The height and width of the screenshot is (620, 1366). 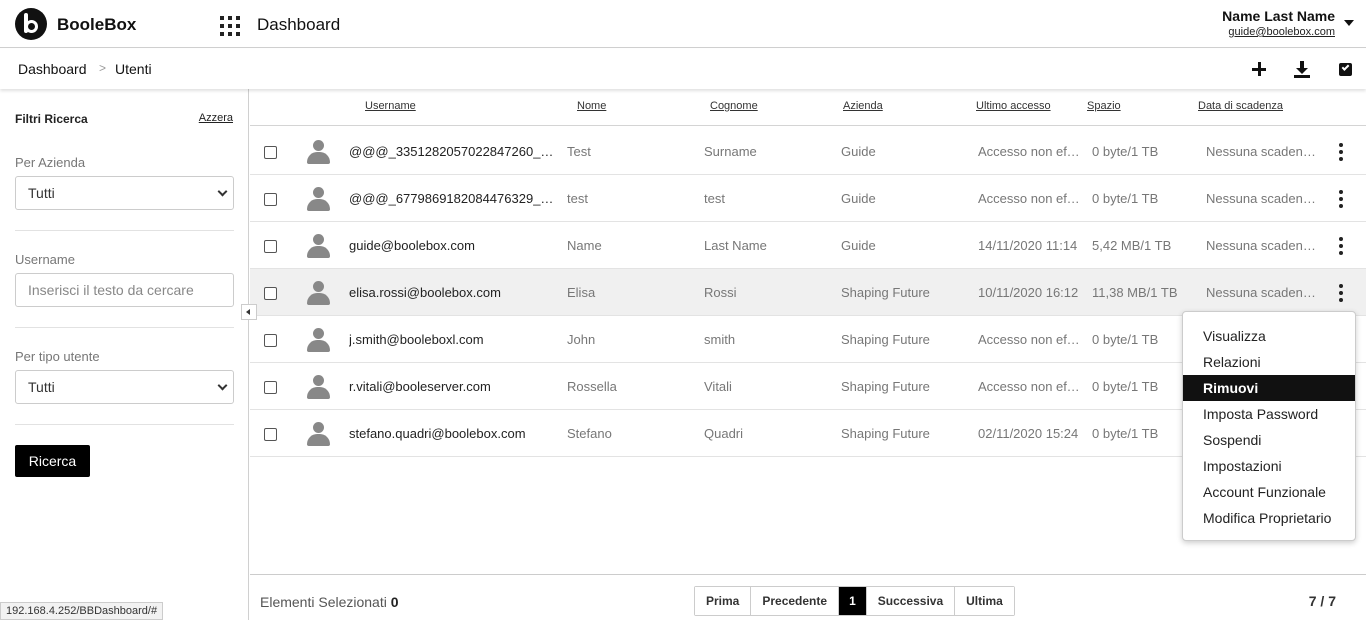 I want to click on selected-items-text: Elementi Selezionati, so click(x=323, y=602).